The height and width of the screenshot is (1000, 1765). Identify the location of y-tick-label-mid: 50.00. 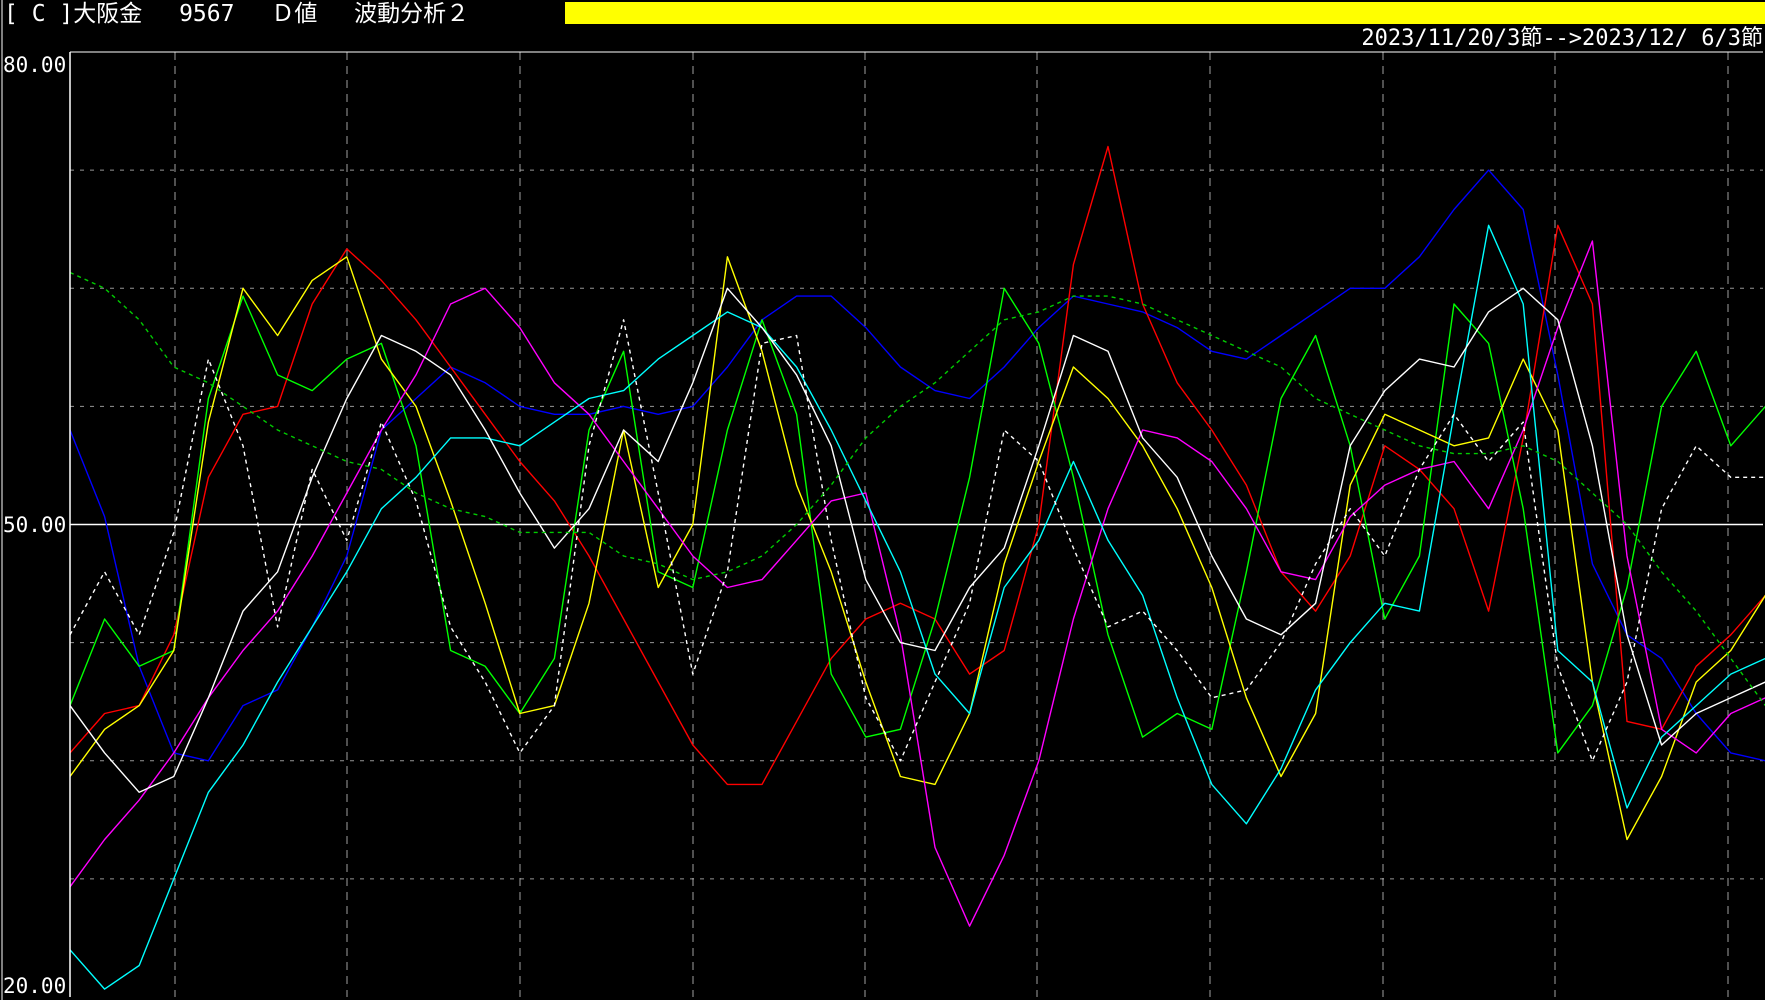
(35, 524).